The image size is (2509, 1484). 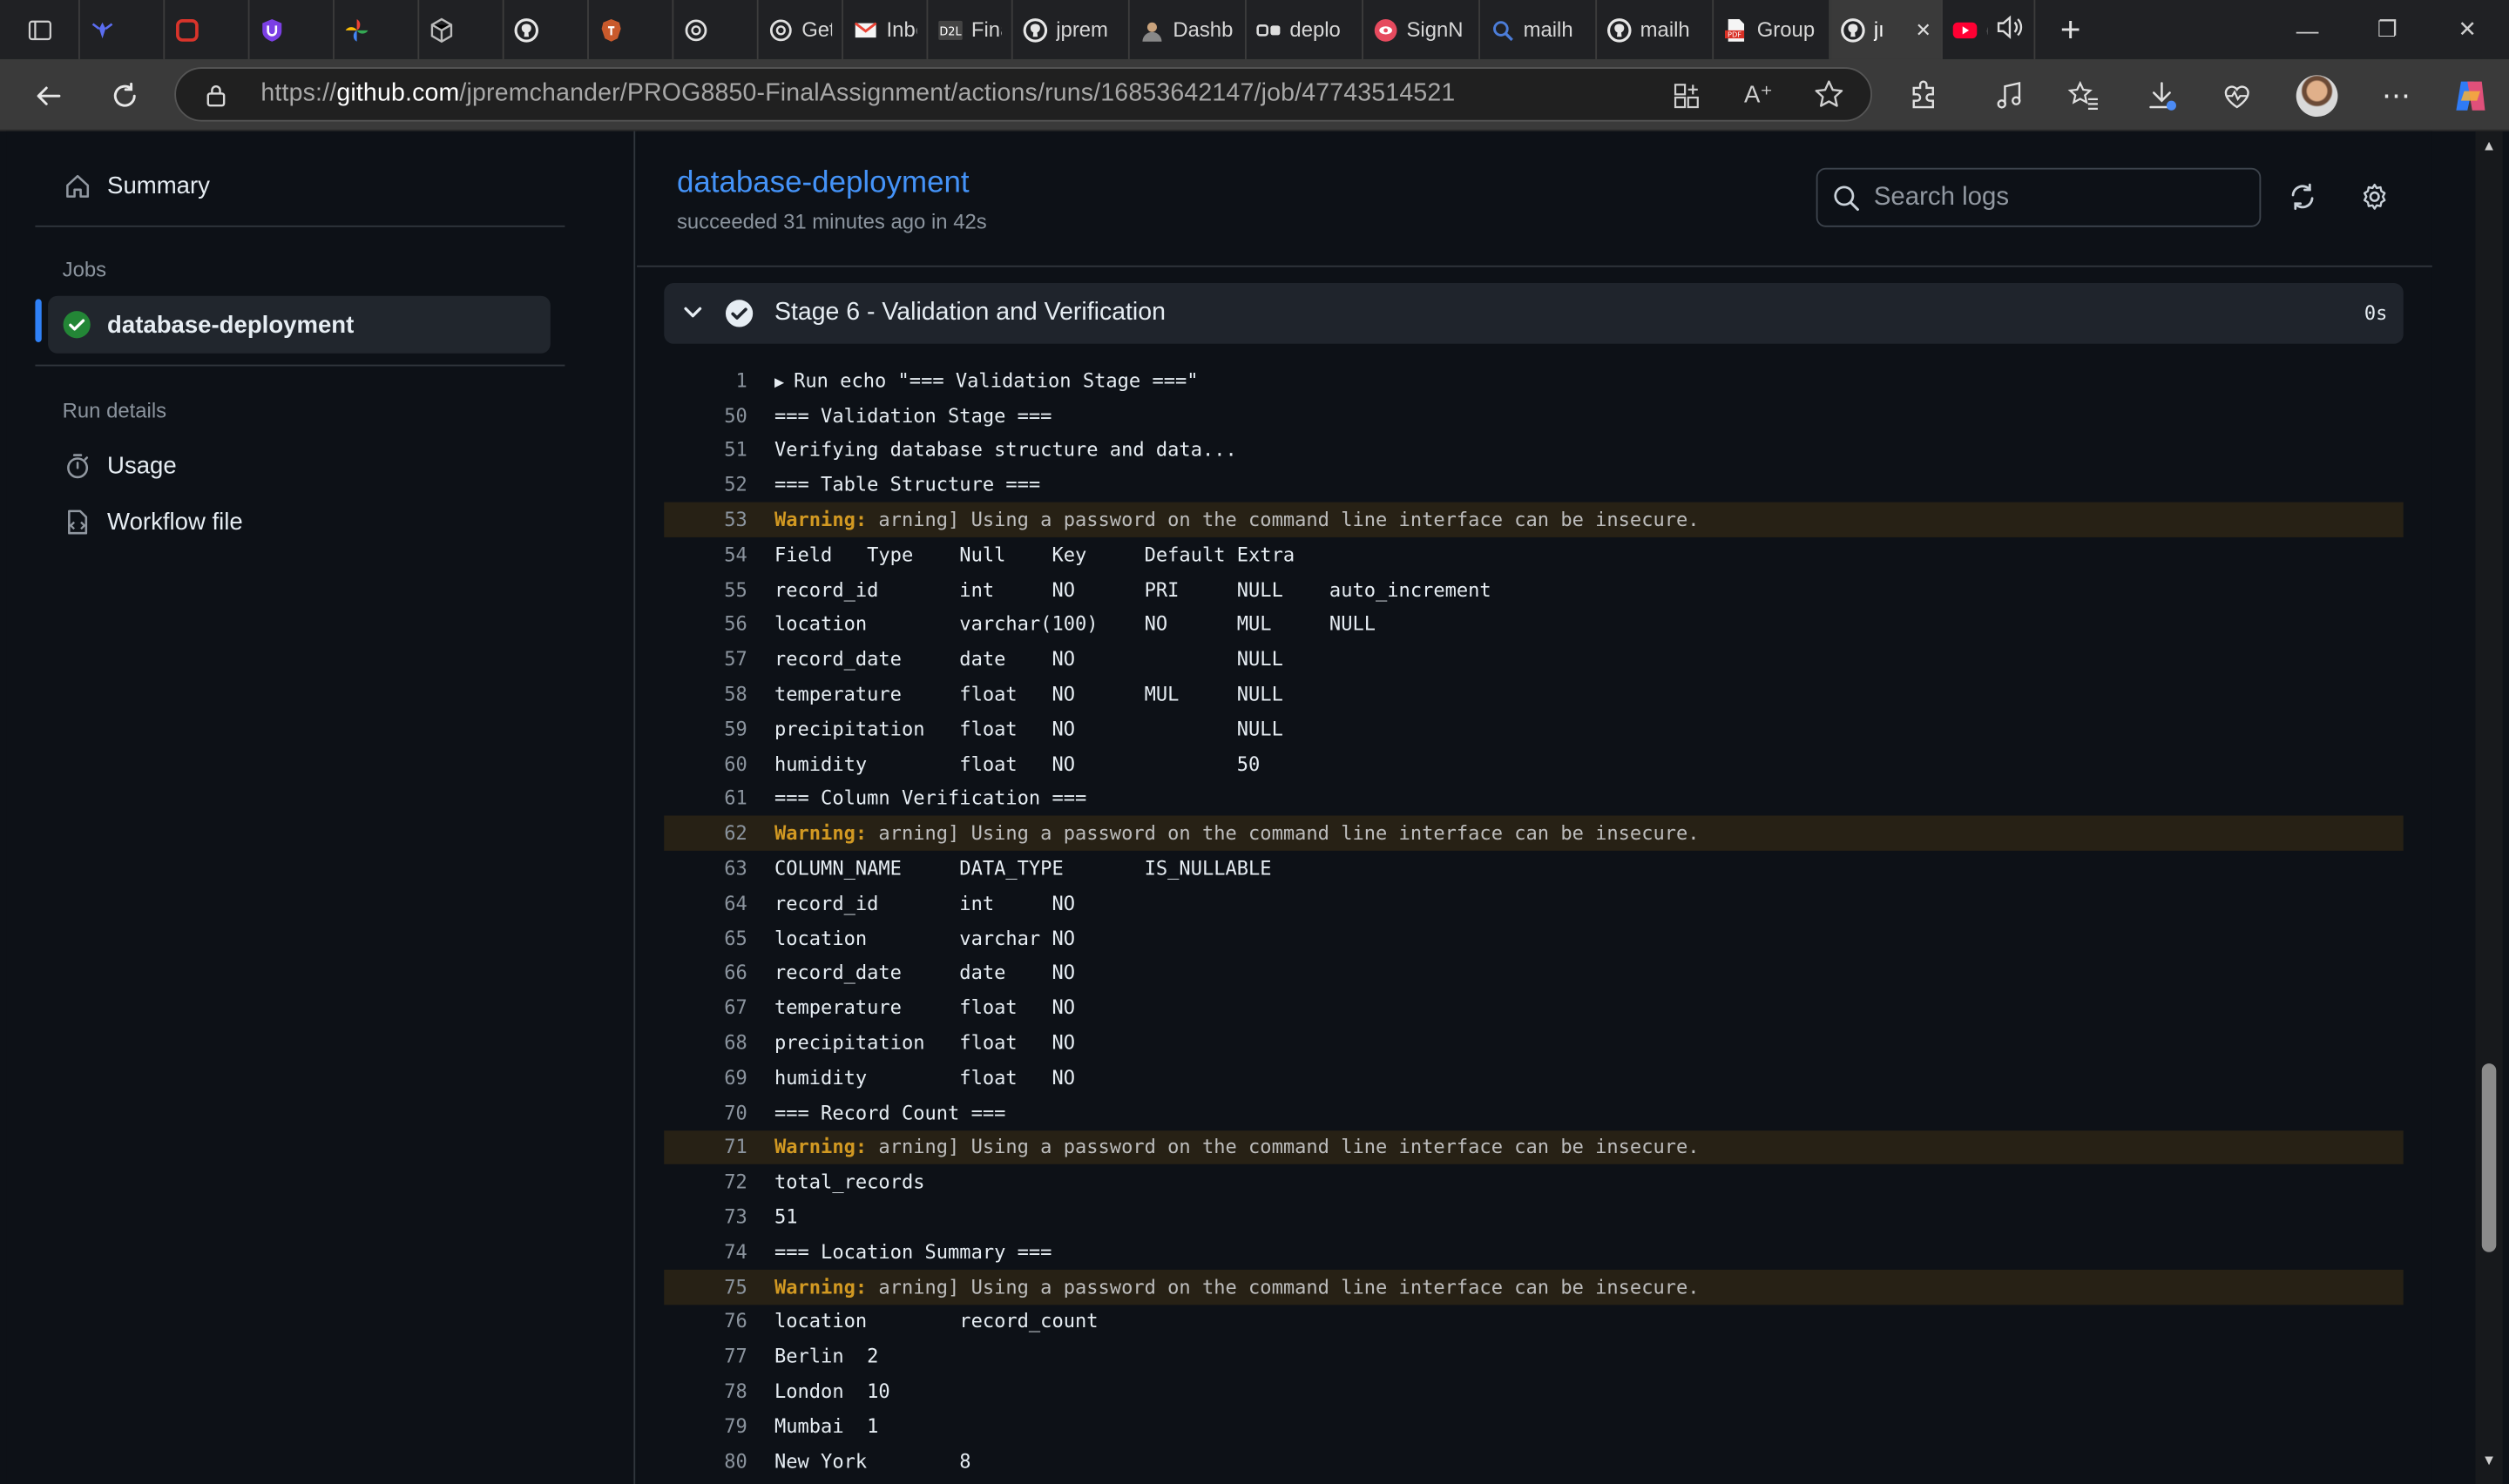 I want to click on speaker-icon, so click(x=2009, y=30).